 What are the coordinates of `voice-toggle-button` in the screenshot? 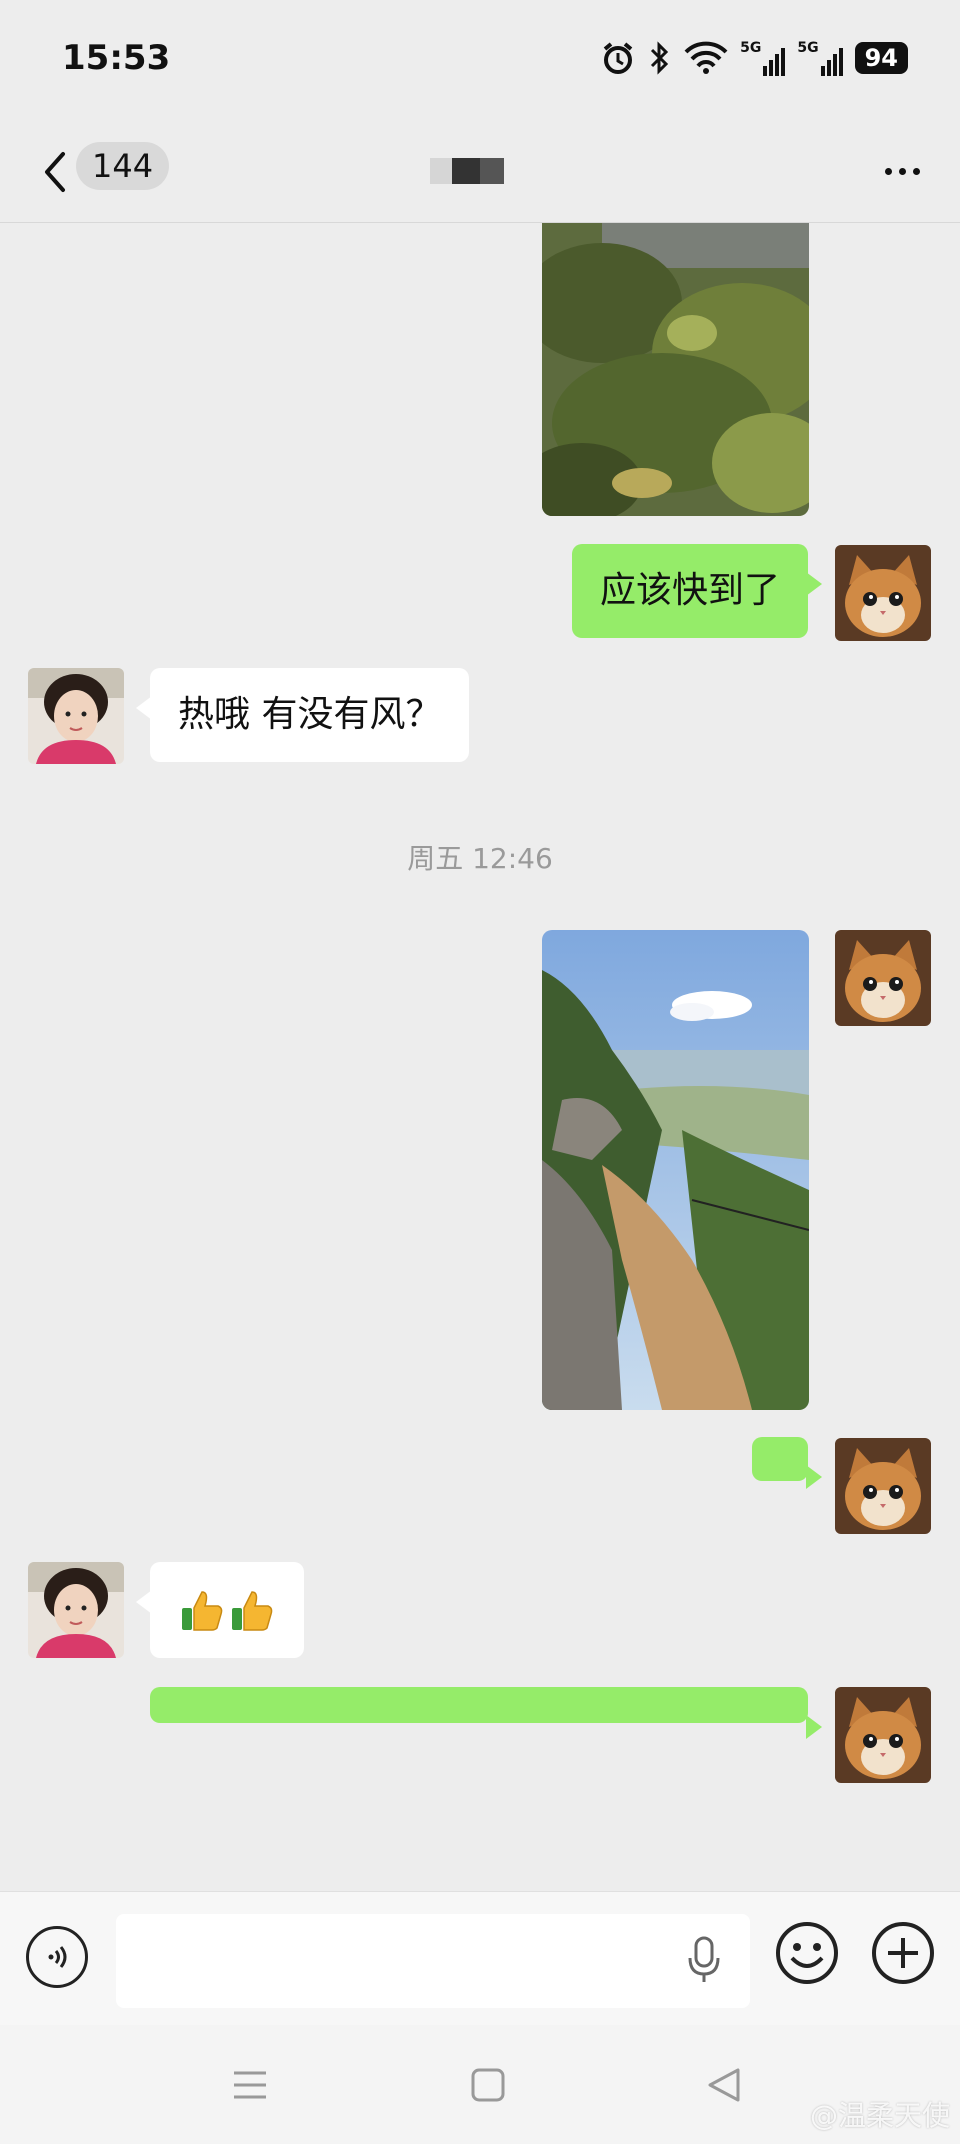 It's located at (57, 1957).